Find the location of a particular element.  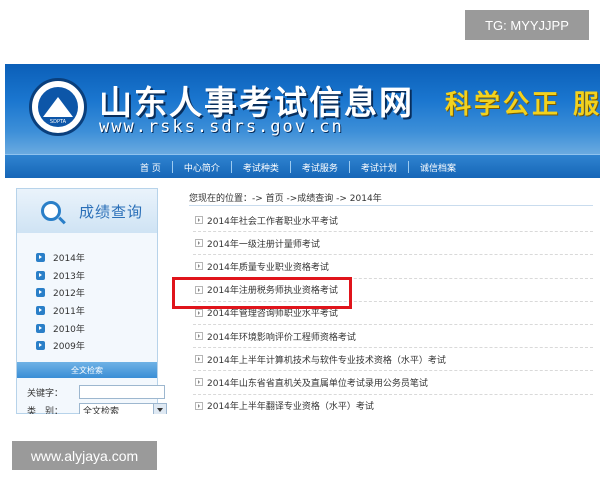

list-item: 2014年山东省省直机关及直属单位考试录用公务员笔试 is located at coordinates (393, 383).